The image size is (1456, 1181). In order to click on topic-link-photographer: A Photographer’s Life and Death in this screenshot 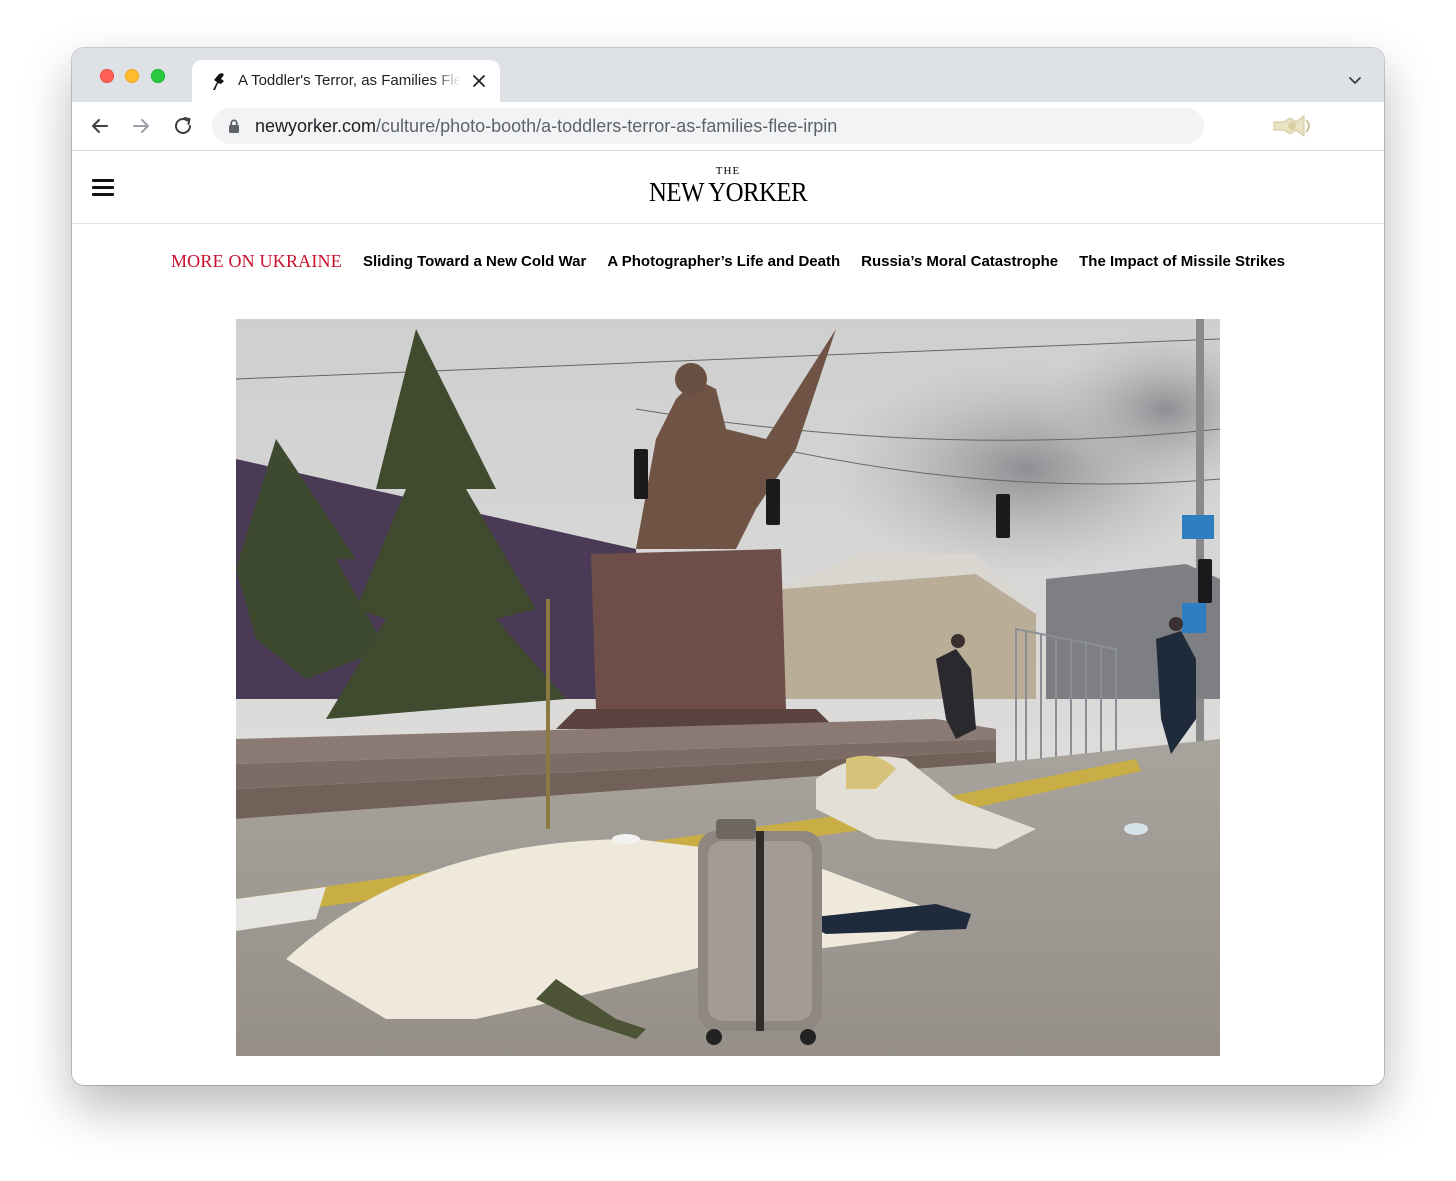, I will do `click(723, 261)`.